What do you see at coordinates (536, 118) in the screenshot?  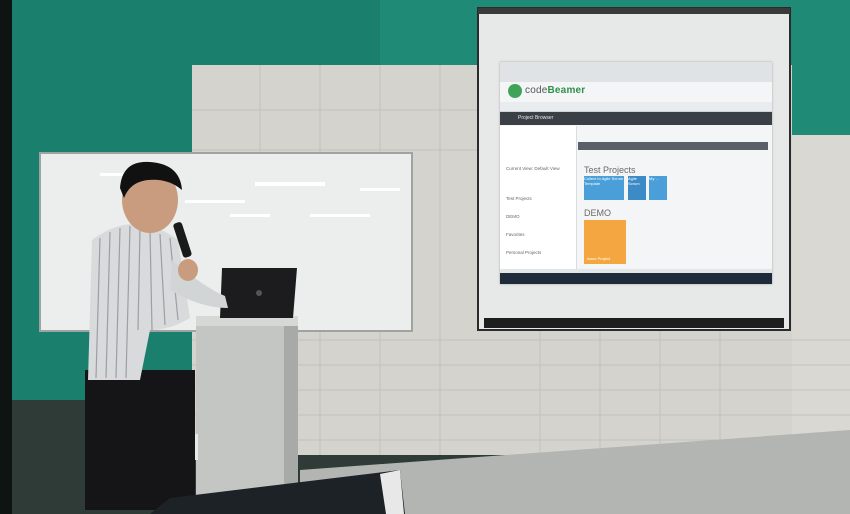 I see `band-label: Project Browser` at bounding box center [536, 118].